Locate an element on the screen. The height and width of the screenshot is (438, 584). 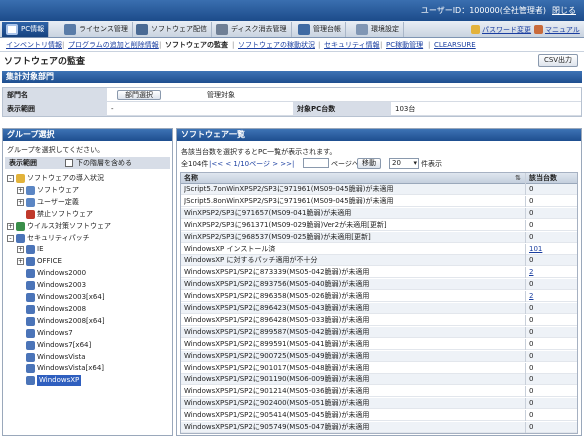
pc-icon is located at coordinates (12, 29).